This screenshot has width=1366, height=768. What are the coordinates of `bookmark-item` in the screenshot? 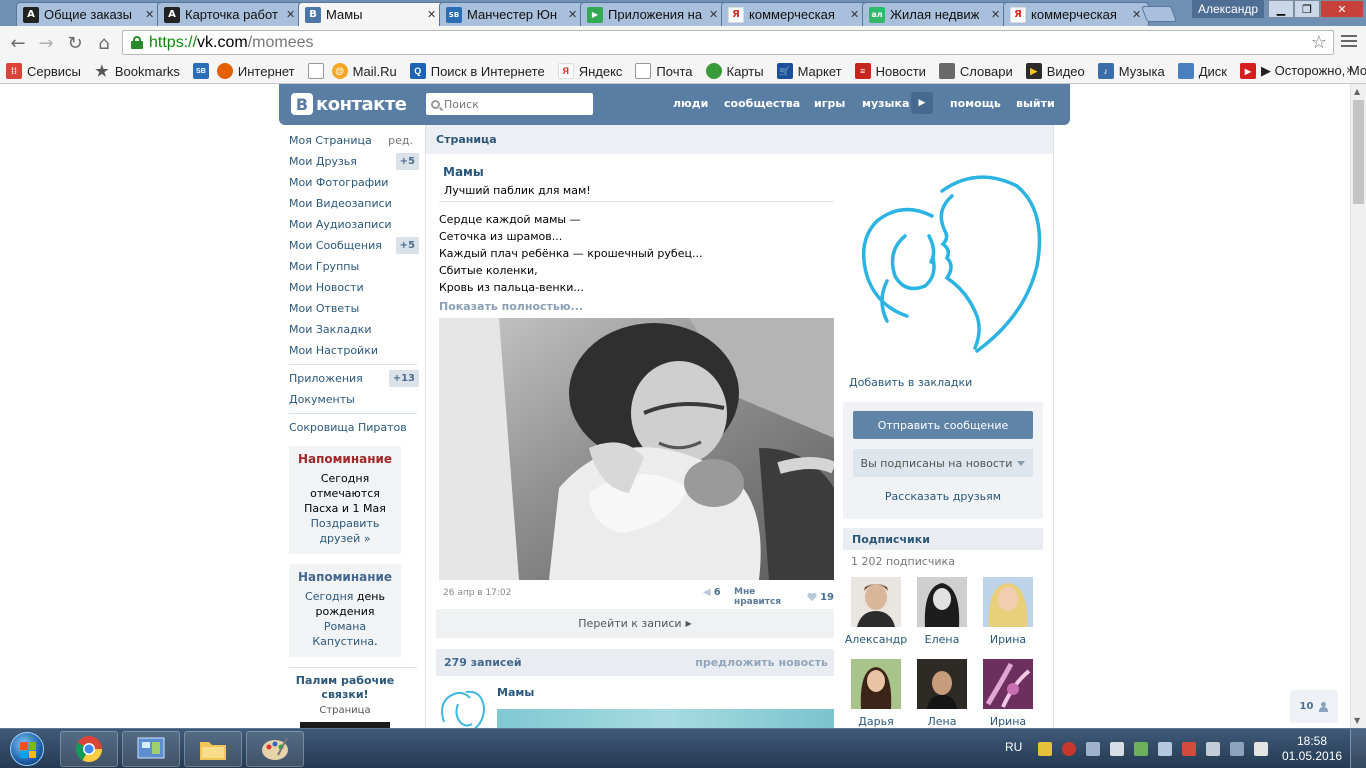 It's located at (315, 71).